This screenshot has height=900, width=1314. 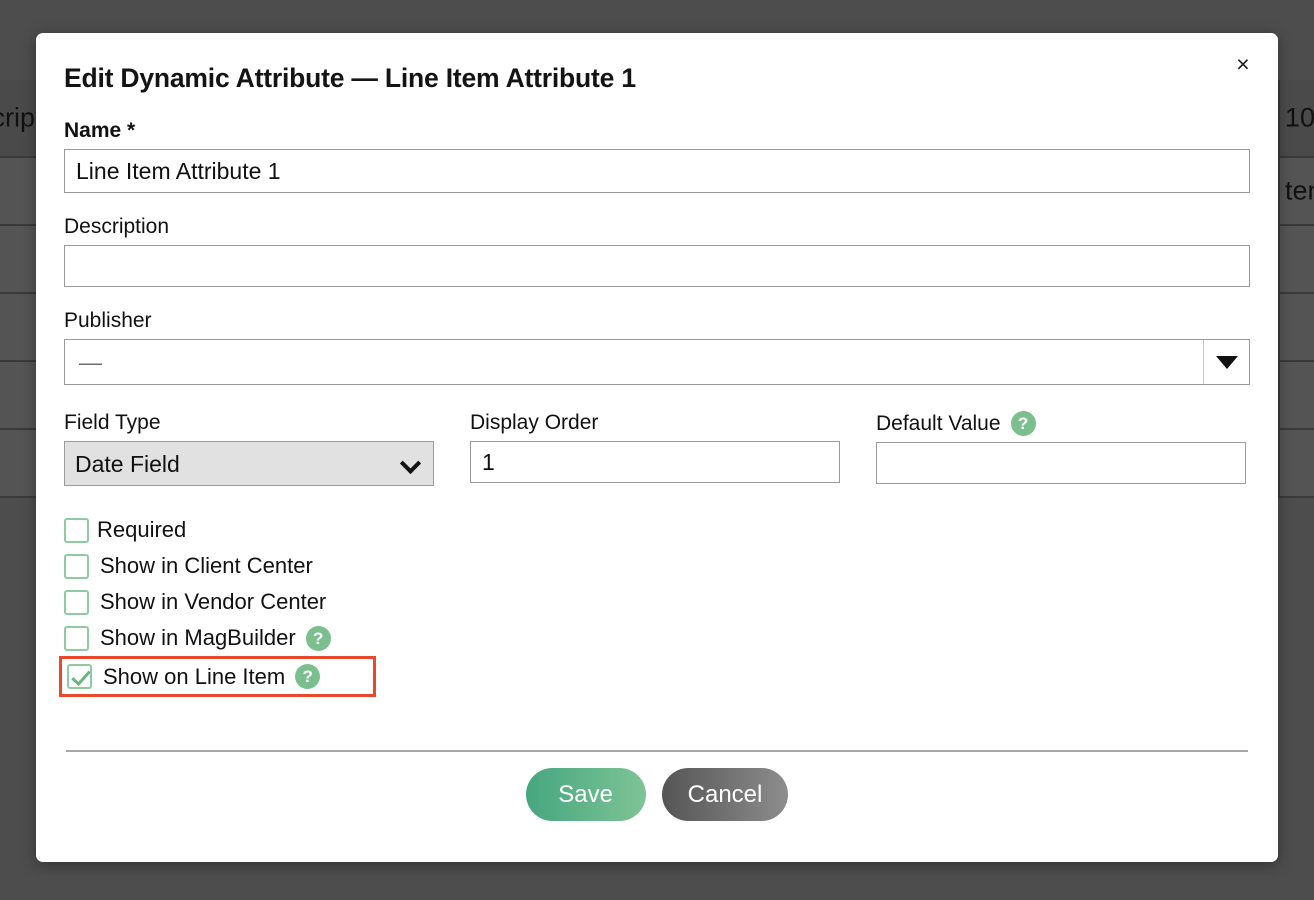 I want to click on background-cell-right: tem, so click(x=1299, y=190).